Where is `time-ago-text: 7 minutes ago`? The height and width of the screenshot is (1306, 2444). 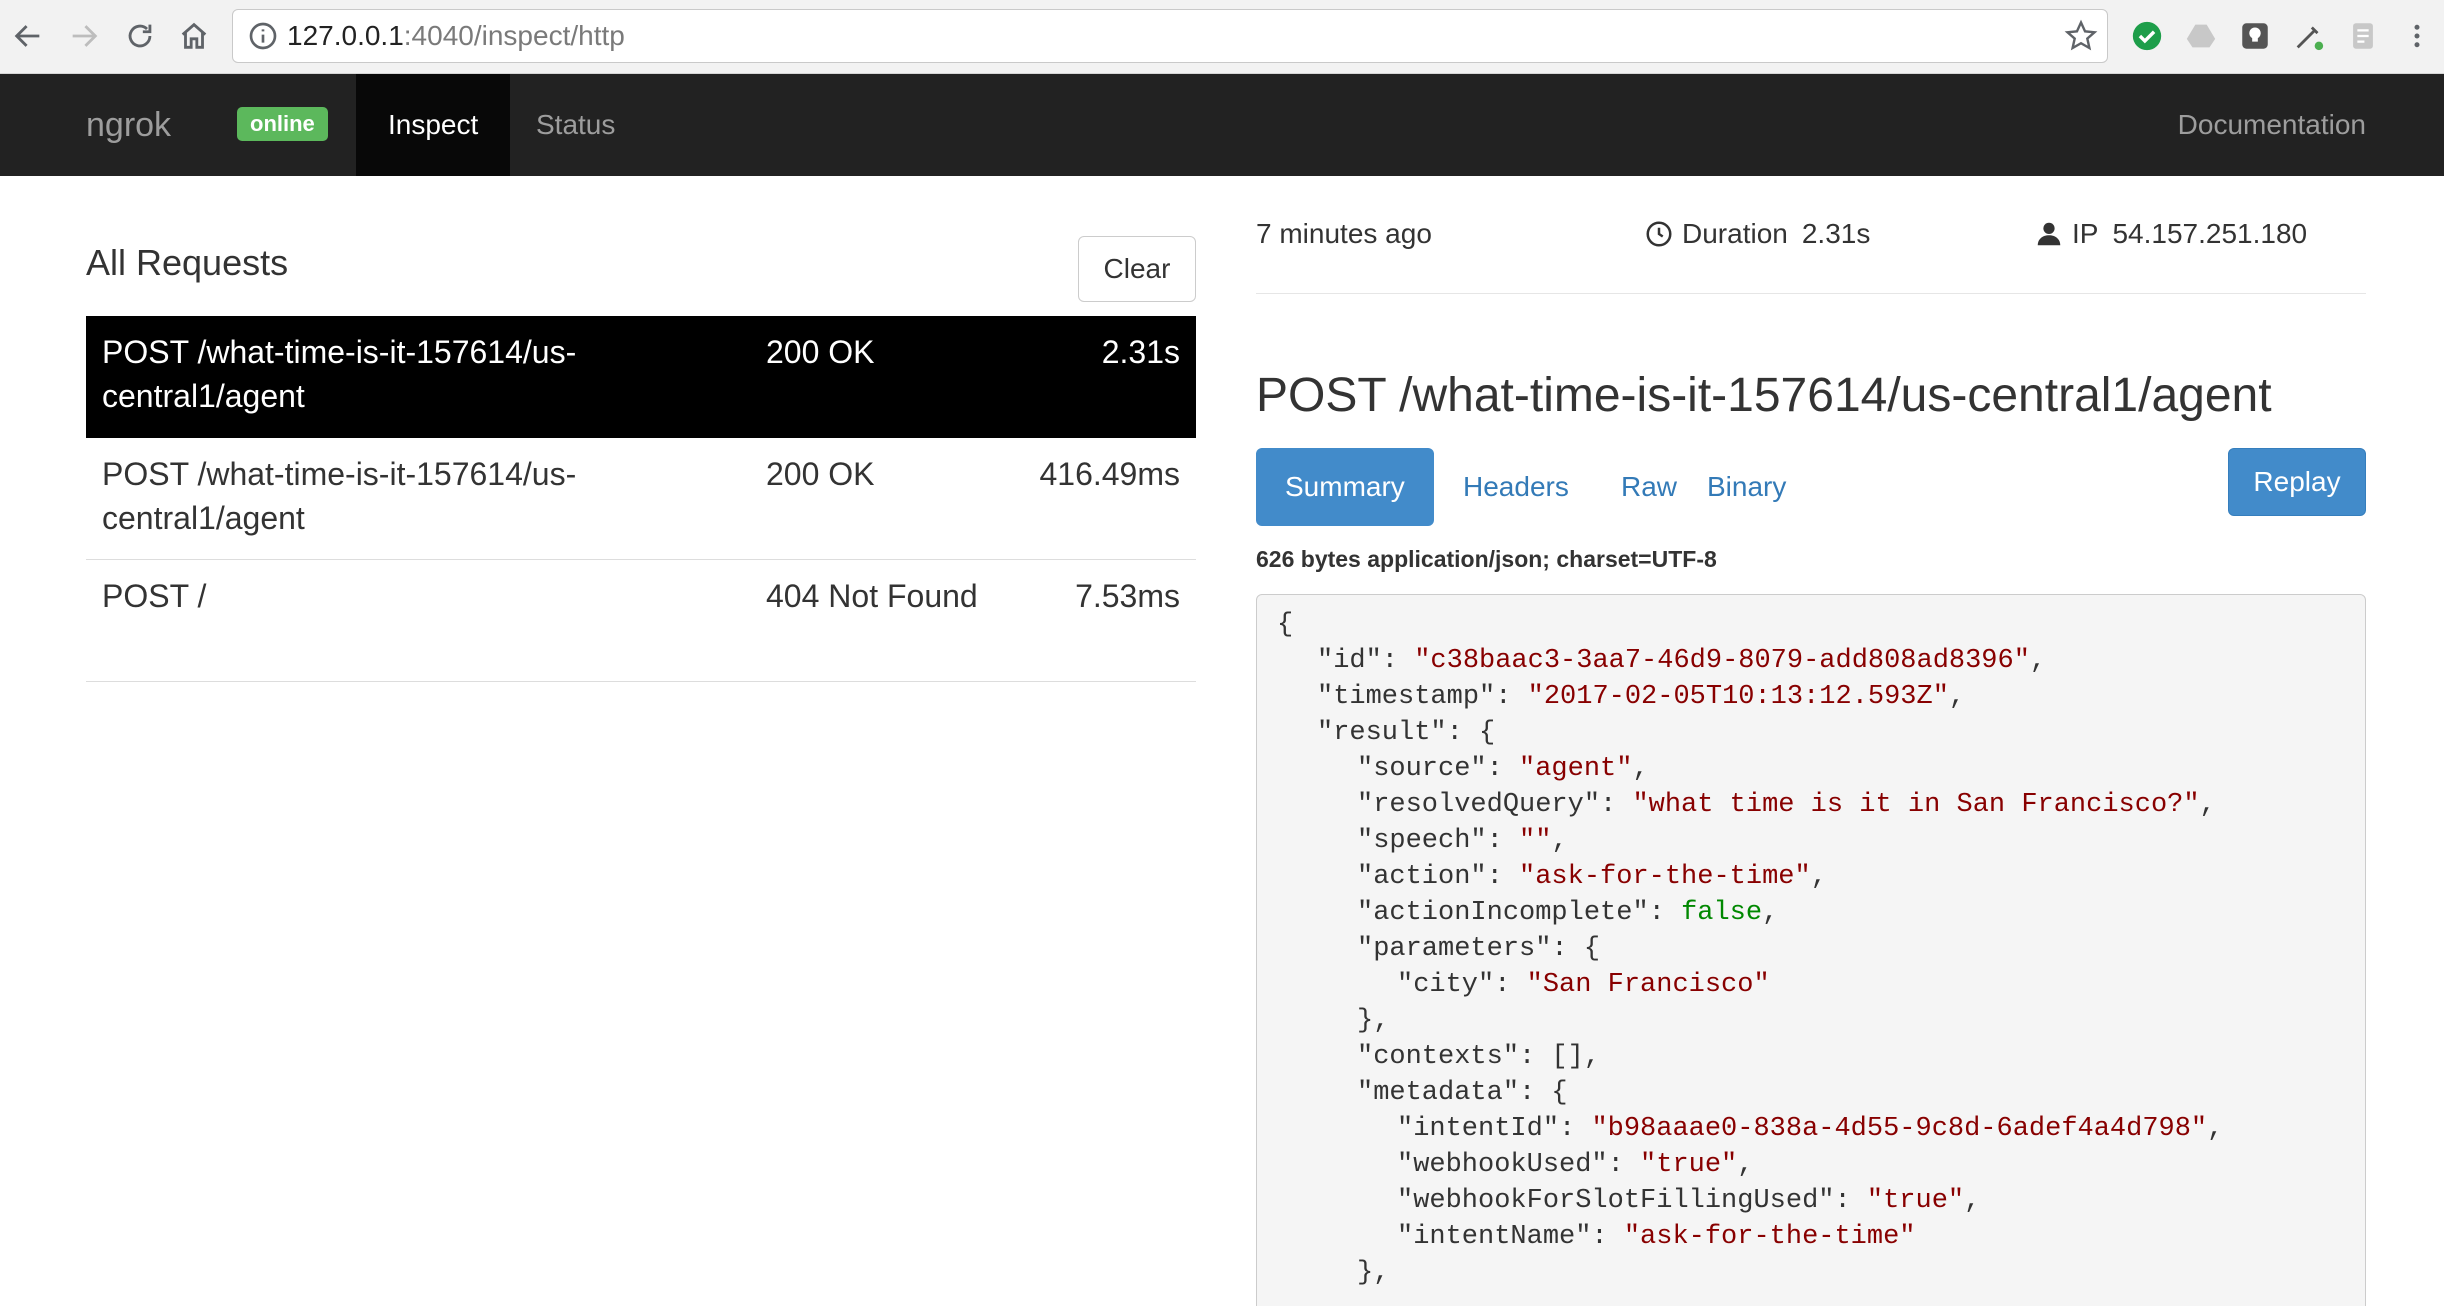
time-ago-text: 7 minutes ago is located at coordinates (1344, 233).